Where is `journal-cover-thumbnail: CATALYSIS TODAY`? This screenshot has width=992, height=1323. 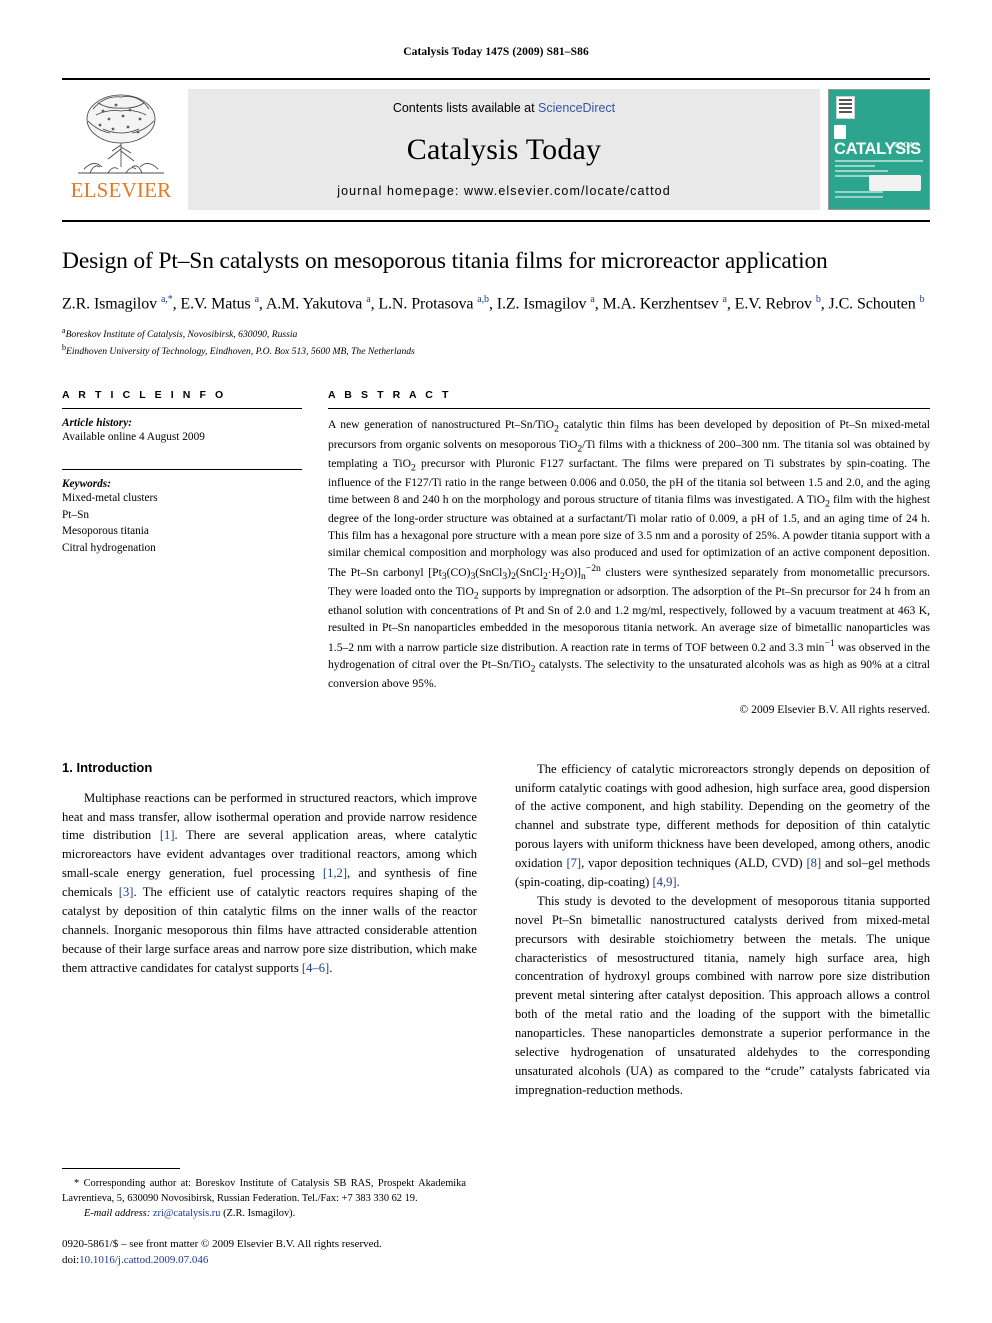
journal-cover-thumbnail: CATALYSIS TODAY is located at coordinates (879, 149).